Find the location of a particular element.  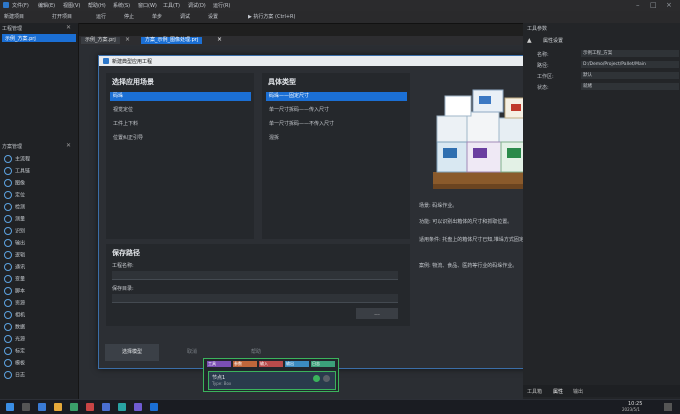

new-project-button: 新建项目 is located at coordinates (14, 16).